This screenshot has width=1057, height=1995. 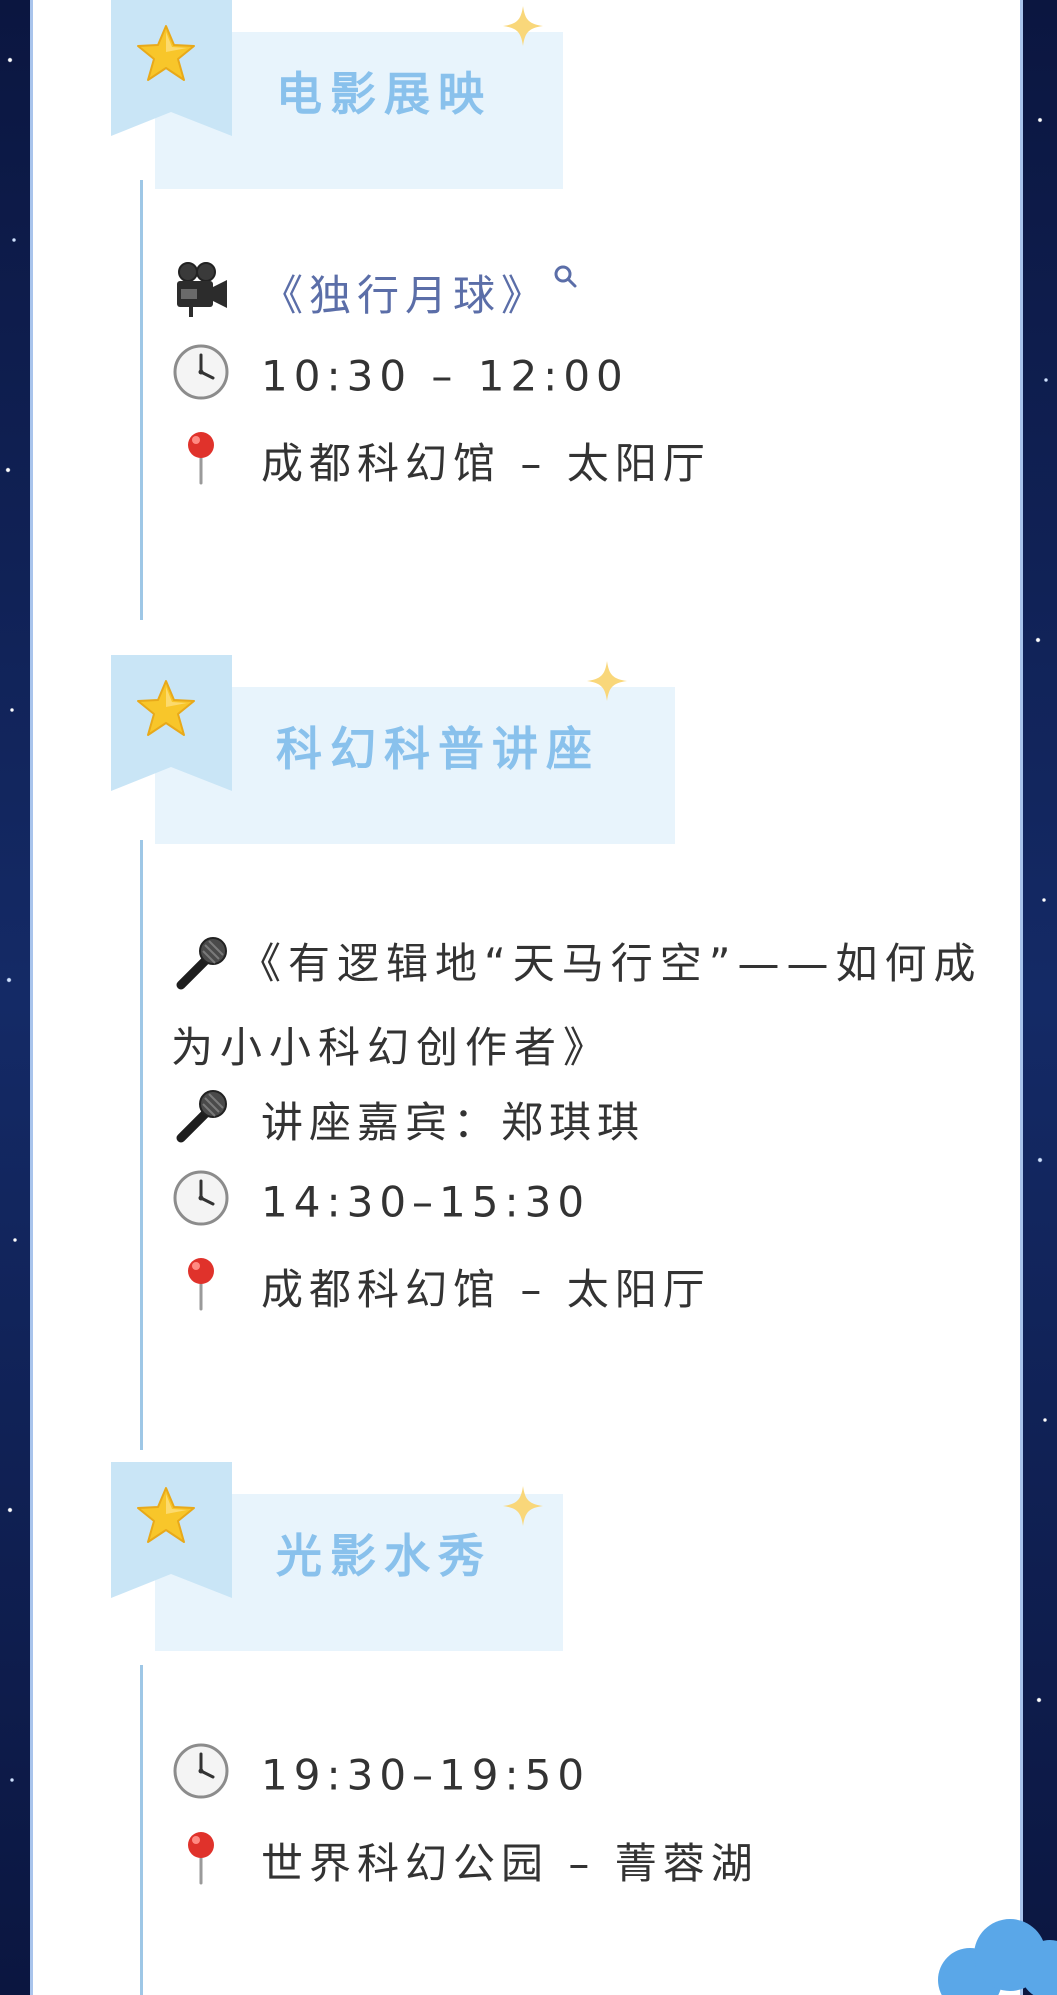 I want to click on section-title: 光影水秀, so click(x=384, y=1556).